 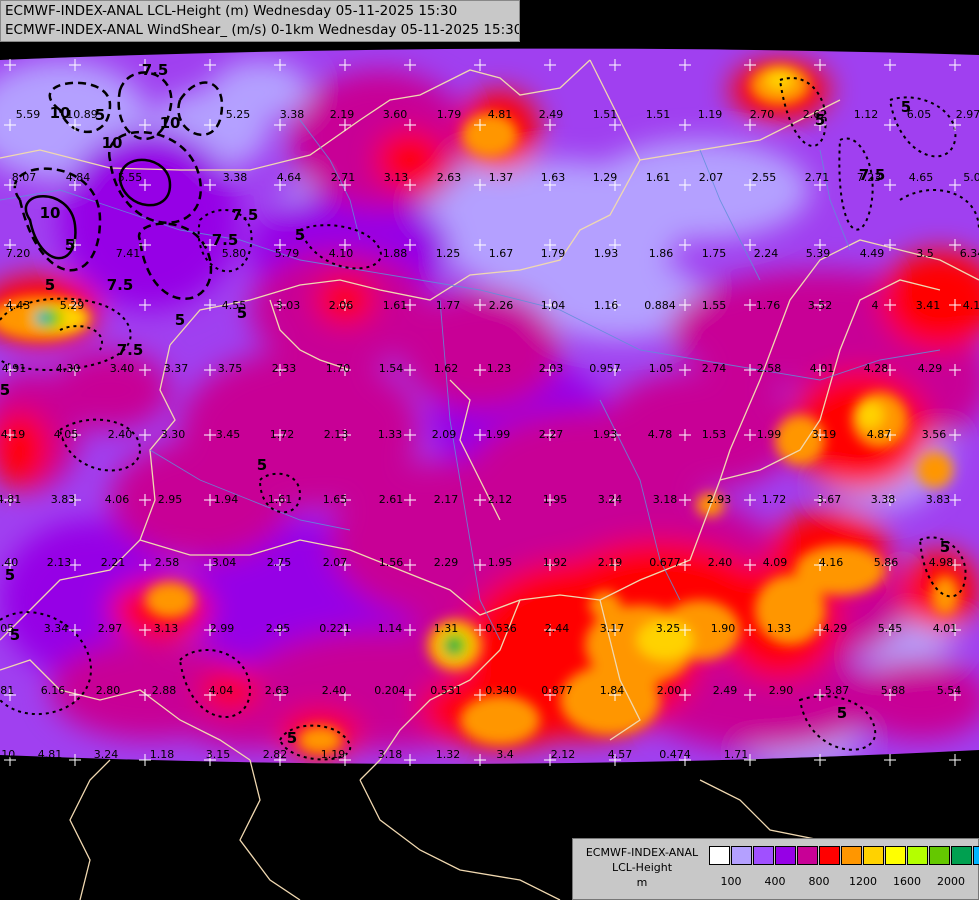 I want to click on windshear-value: 3.40, so click(x=122, y=368).